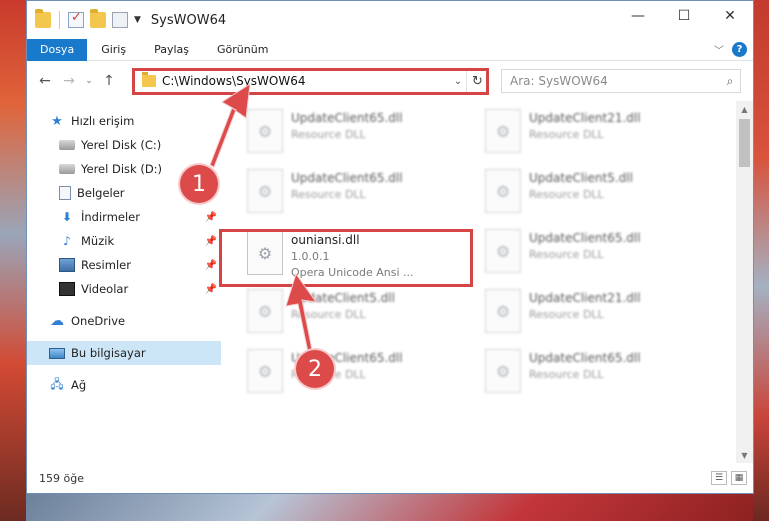 The height and width of the screenshot is (521, 769). I want to click on sidebar-item-label: OneDrive, so click(98, 321).